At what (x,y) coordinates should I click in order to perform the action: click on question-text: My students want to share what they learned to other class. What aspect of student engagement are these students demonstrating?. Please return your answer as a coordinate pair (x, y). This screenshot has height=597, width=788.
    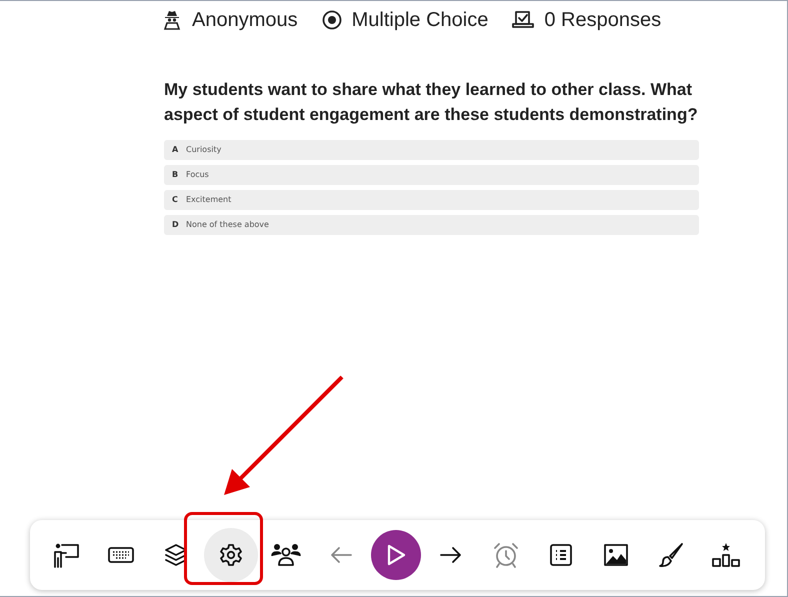
    Looking at the image, I should click on (431, 102).